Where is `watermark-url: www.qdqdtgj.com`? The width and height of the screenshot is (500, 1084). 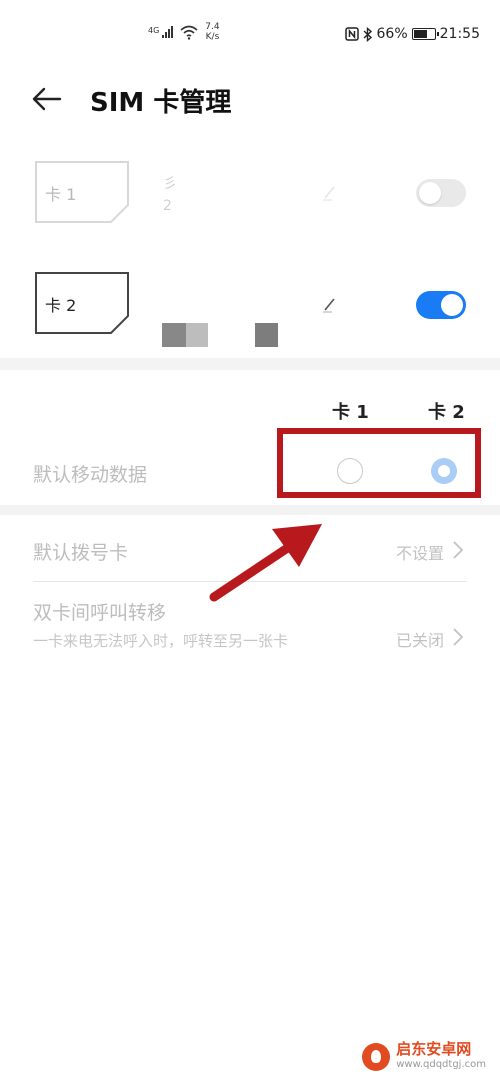 watermark-url: www.qdqdtgj.com is located at coordinates (441, 1064).